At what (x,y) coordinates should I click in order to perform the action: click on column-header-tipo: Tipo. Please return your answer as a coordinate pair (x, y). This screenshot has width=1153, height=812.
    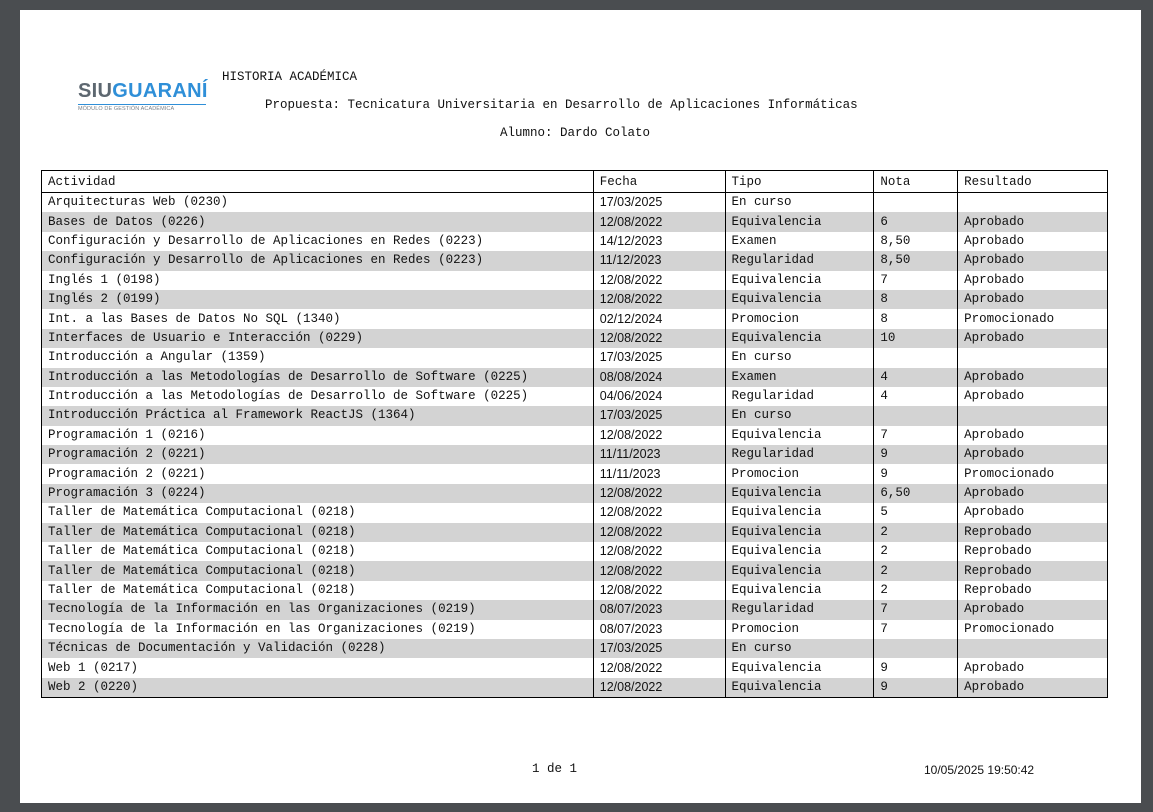
    Looking at the image, I should click on (799, 181).